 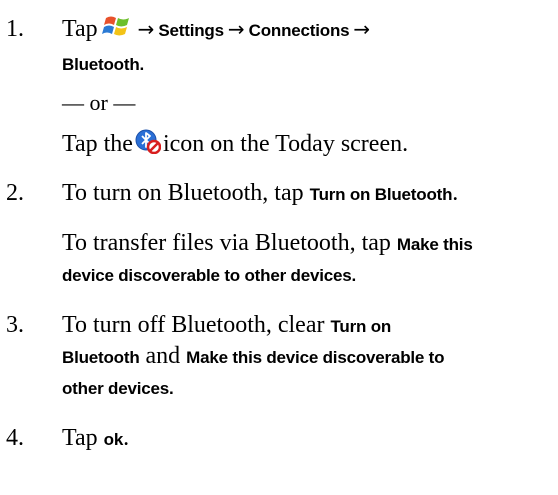 I want to click on ui-other-devices: other devices., so click(x=118, y=388).